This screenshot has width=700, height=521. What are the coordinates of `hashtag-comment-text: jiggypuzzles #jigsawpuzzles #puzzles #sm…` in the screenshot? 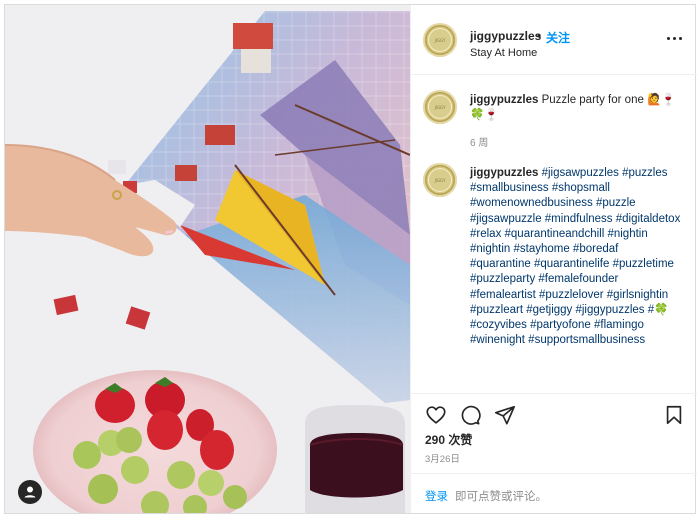 It's located at (576, 257).